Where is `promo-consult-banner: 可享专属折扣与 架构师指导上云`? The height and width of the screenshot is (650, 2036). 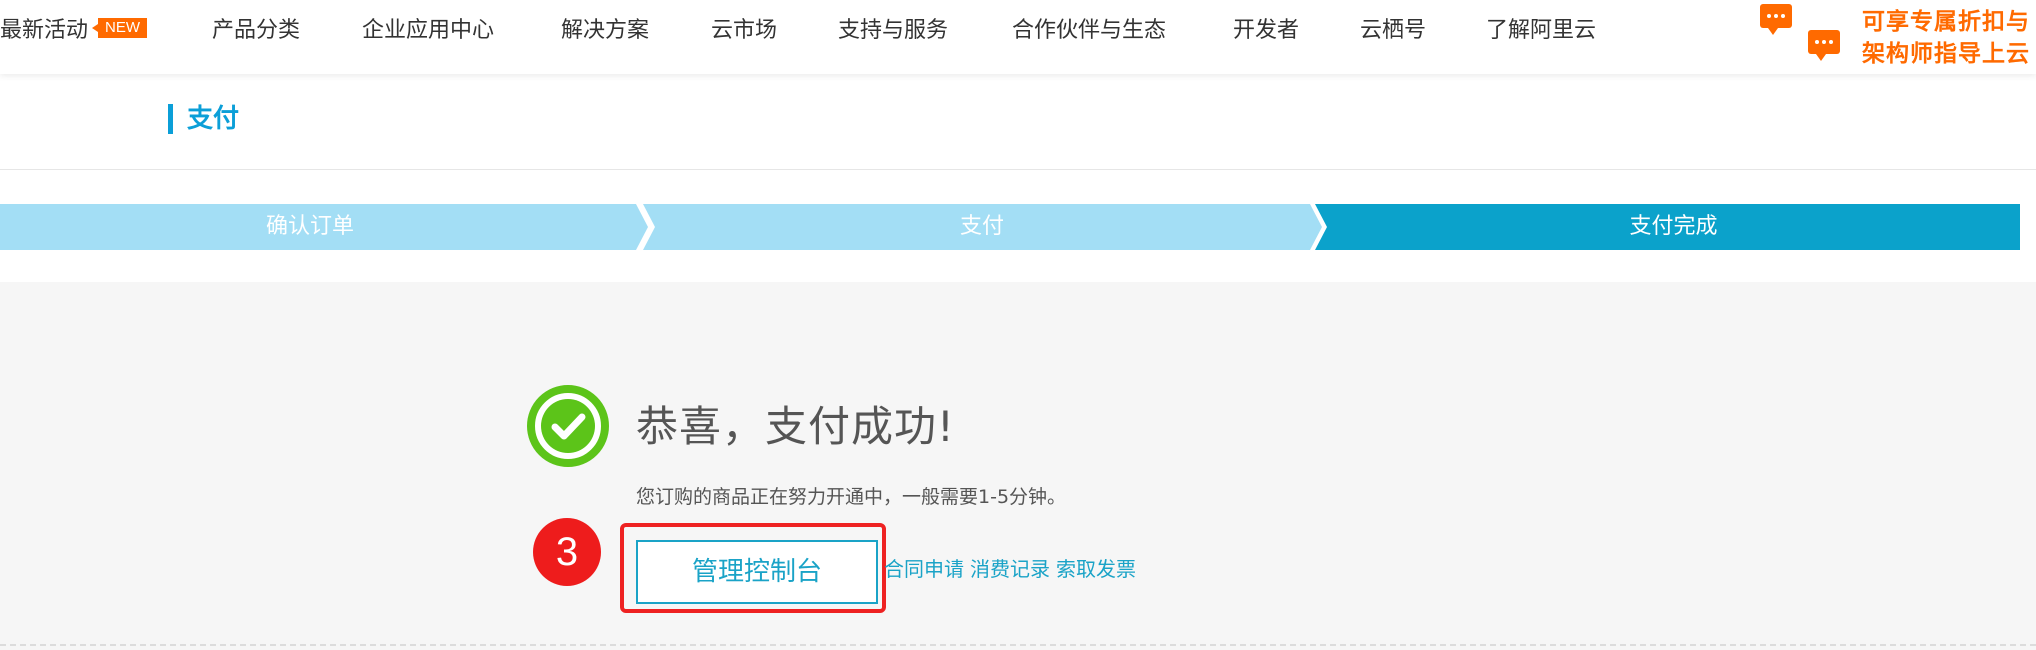 promo-consult-banner: 可享专属折扣与 架构师指导上云 is located at coordinates (1891, 37).